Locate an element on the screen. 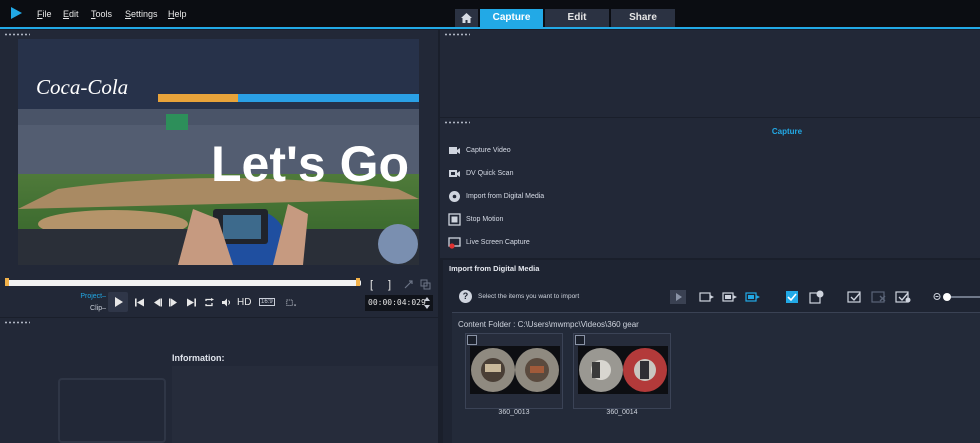 Image resolution: width=980 pixels, height=443 pixels. dv-quick-scan-label: DV Quick Scan is located at coordinates (490, 173).